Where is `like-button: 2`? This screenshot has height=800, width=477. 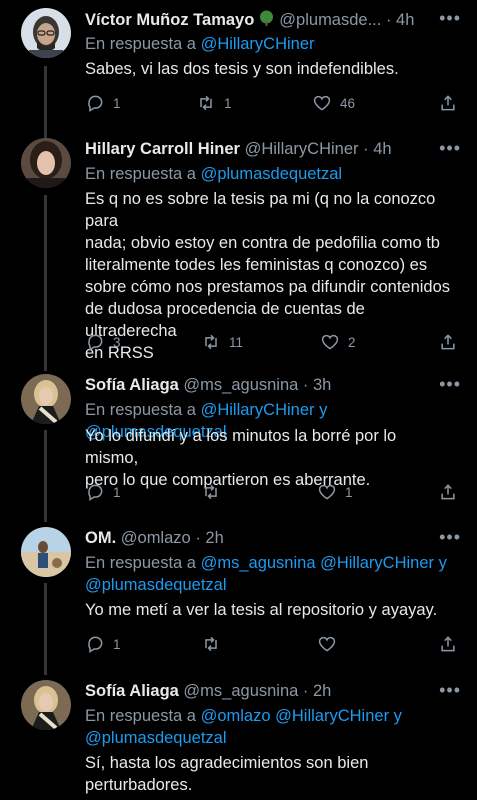
like-button: 2 is located at coordinates (338, 342).